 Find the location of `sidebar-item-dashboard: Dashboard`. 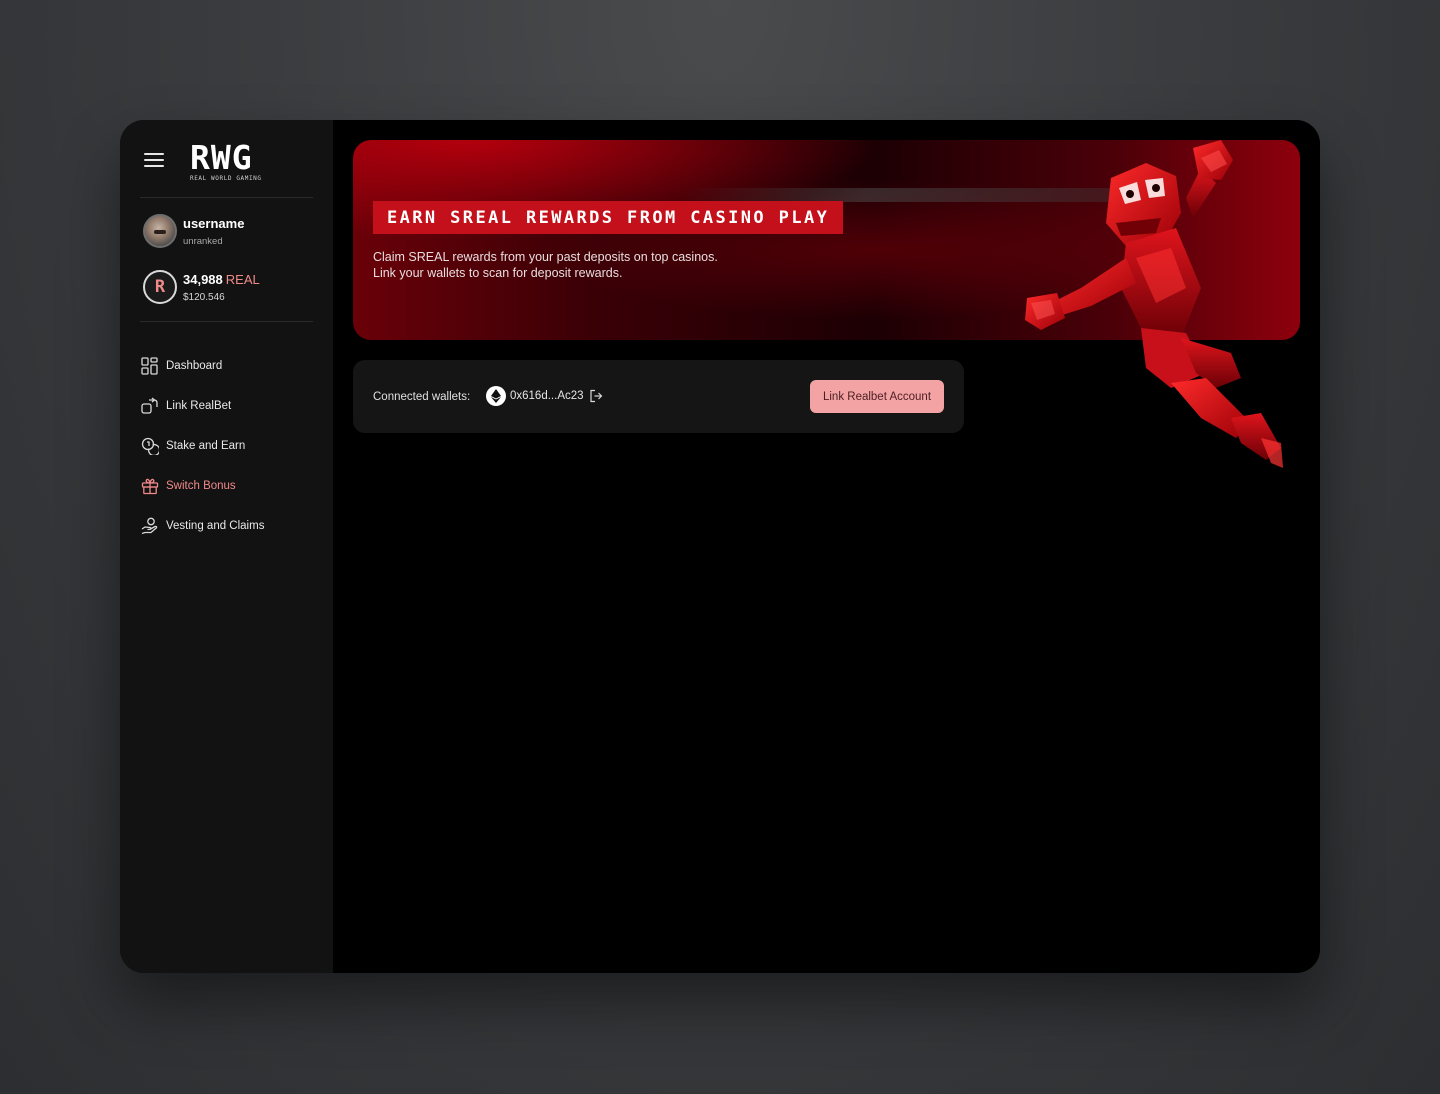

sidebar-item-dashboard: Dashboard is located at coordinates (202, 366).